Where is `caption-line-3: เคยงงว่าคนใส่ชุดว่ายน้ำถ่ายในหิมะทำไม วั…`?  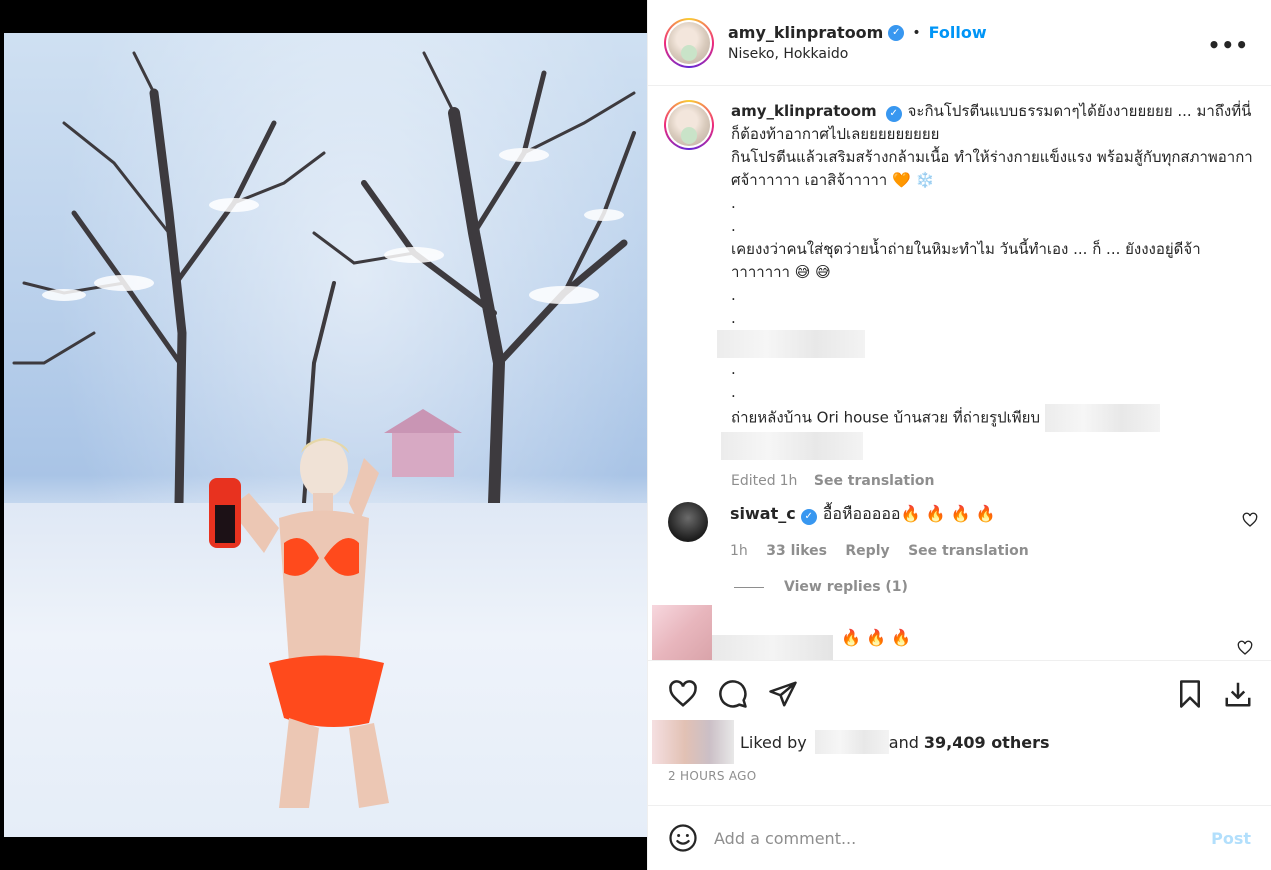 caption-line-3: เคยงงว่าคนใส่ชุดว่ายน้ำถ่ายในหิมะทำไม วั… is located at coordinates (966, 260).